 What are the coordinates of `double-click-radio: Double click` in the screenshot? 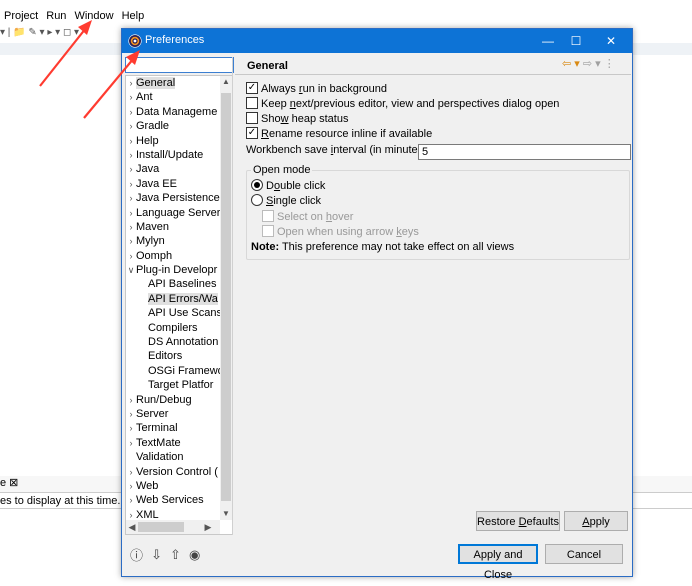 It's located at (288, 186).